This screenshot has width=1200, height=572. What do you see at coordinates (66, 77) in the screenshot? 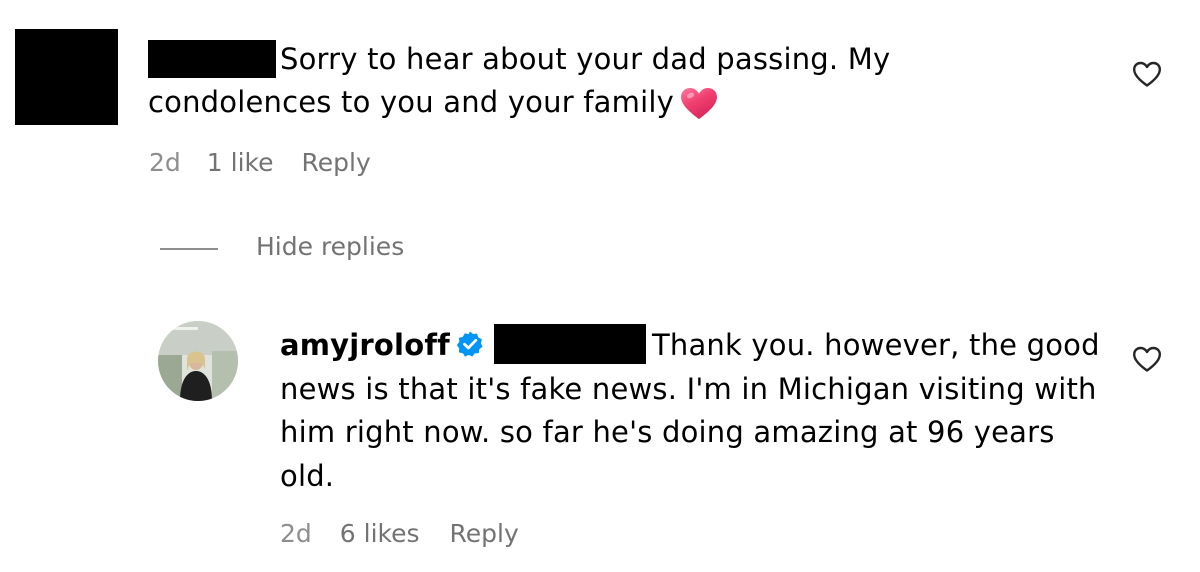
I see `avatar-redacted` at bounding box center [66, 77].